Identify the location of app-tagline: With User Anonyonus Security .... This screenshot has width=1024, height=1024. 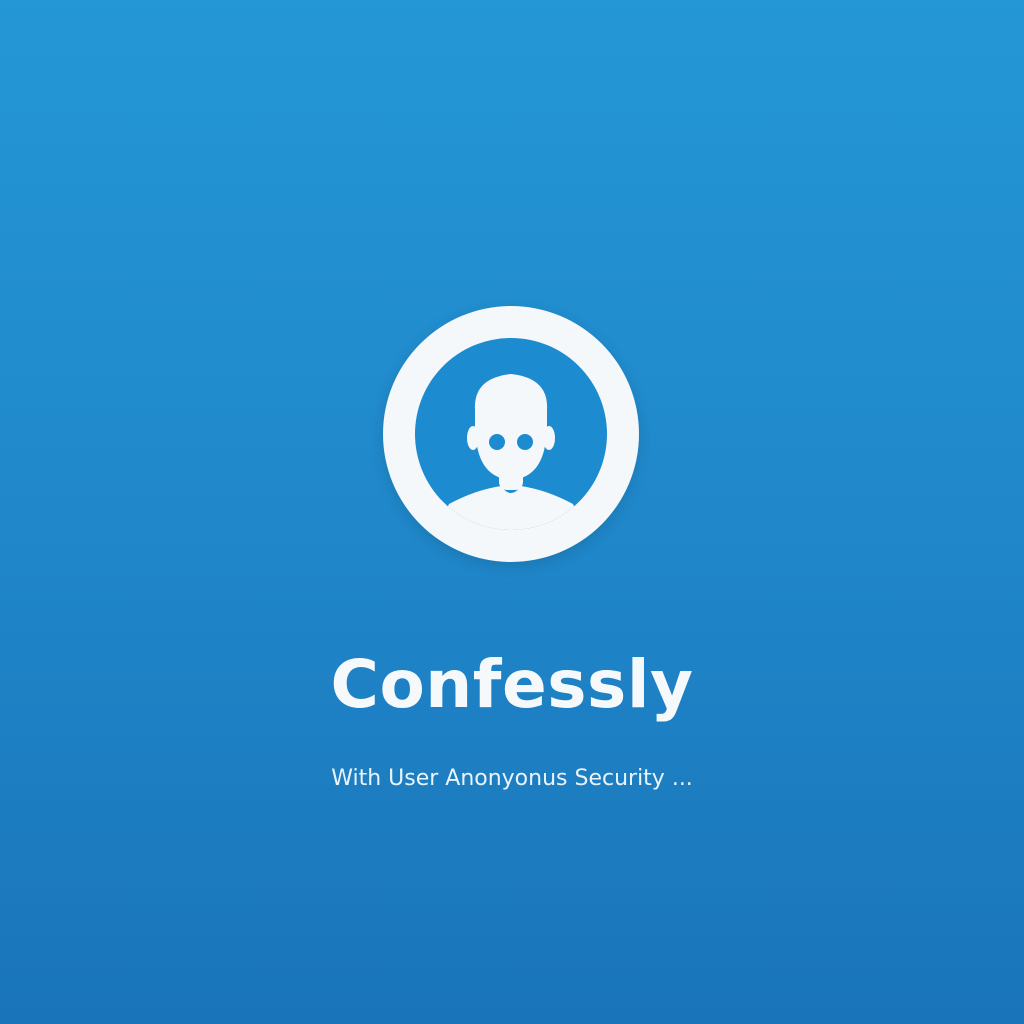
(512, 778).